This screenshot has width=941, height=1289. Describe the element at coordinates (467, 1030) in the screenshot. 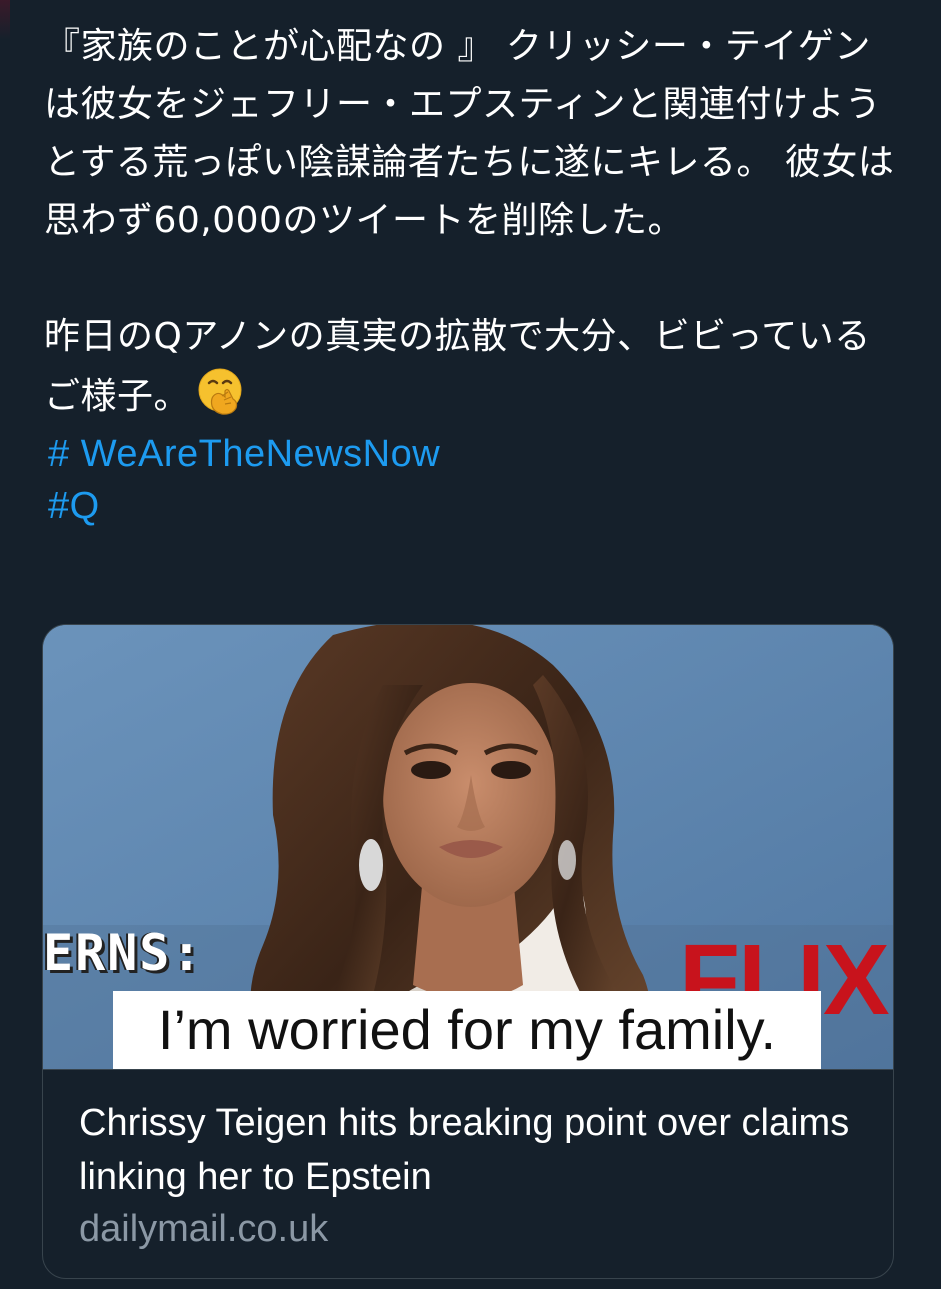

I see `image-caption: I’m worried for my family.` at that location.